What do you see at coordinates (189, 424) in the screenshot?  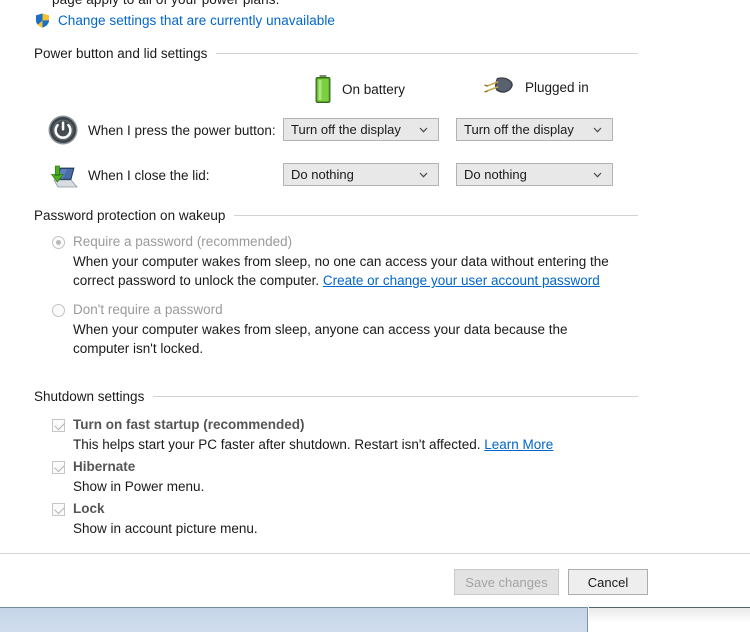 I see `checkbox-label-fast-startup: Turn on fast startup (recommended)` at bounding box center [189, 424].